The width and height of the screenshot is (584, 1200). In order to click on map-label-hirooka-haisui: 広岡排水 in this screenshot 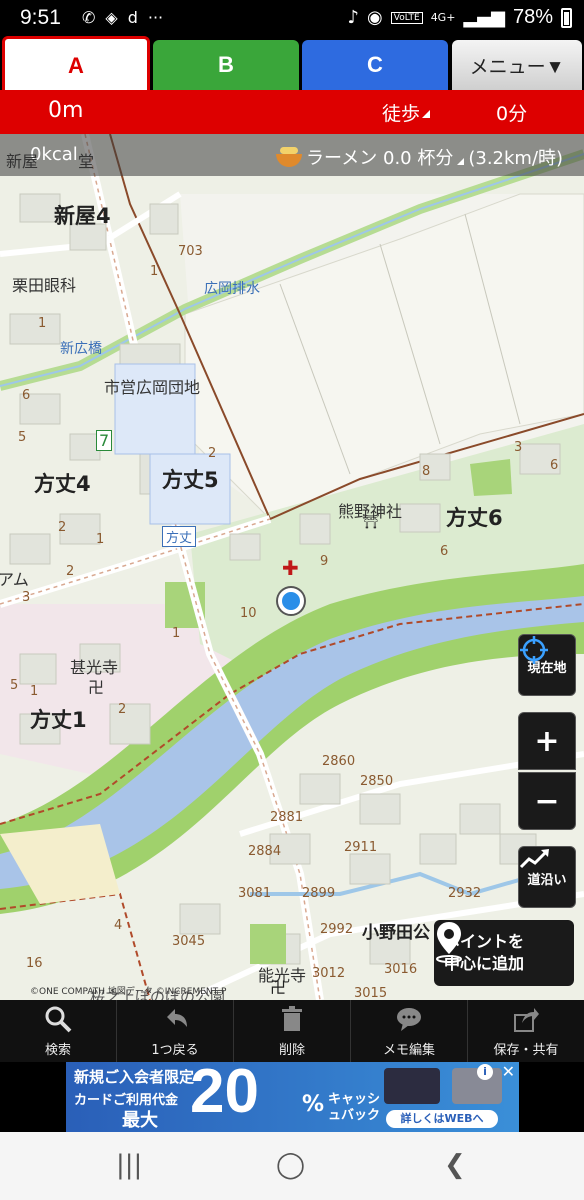, I will do `click(232, 289)`.